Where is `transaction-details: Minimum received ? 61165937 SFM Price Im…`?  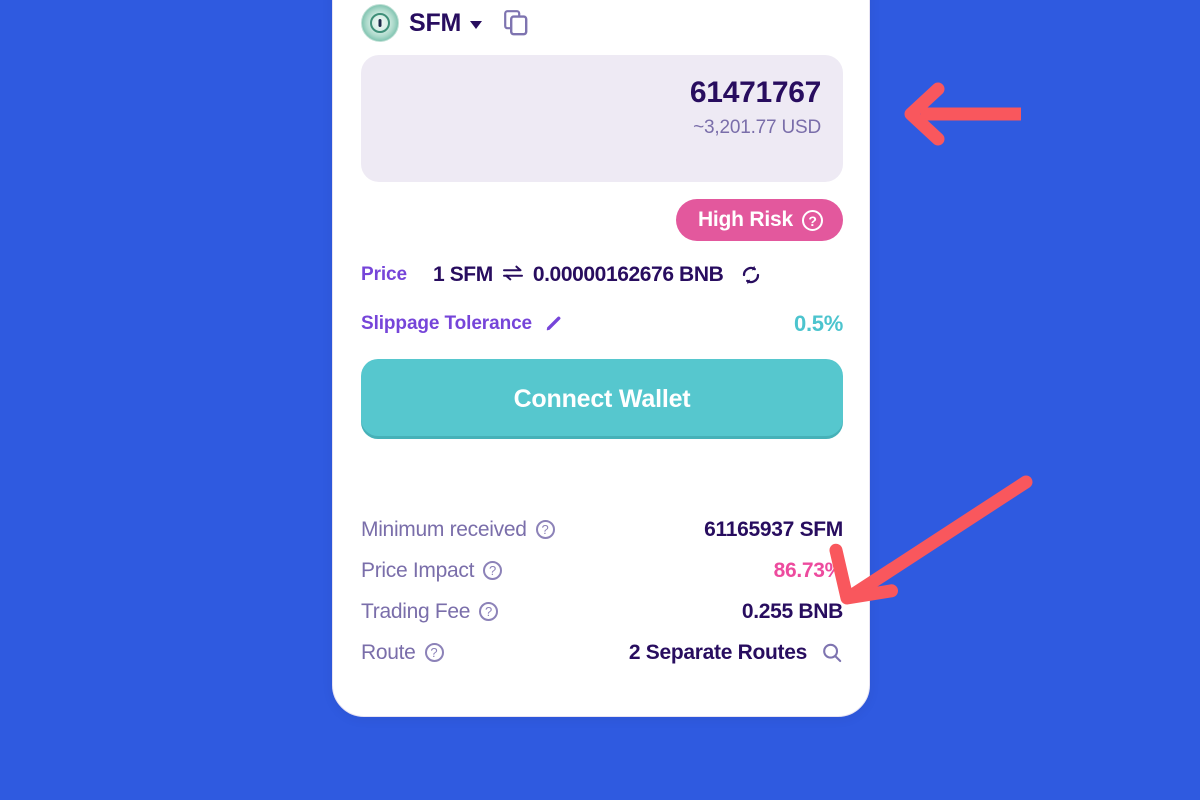 transaction-details: Minimum received ? 61165937 SFM Price Im… is located at coordinates (602, 591).